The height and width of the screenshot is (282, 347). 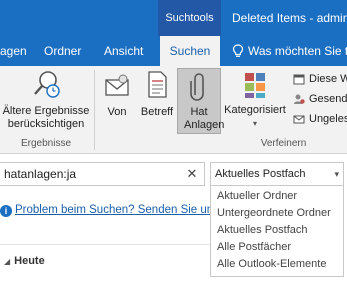 I want to click on categorize-icon, so click(x=255, y=85).